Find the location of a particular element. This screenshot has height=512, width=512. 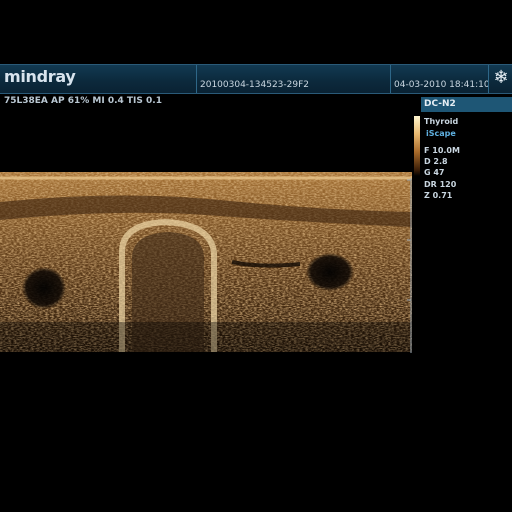

depth-value: D 2.8 is located at coordinates (436, 161).